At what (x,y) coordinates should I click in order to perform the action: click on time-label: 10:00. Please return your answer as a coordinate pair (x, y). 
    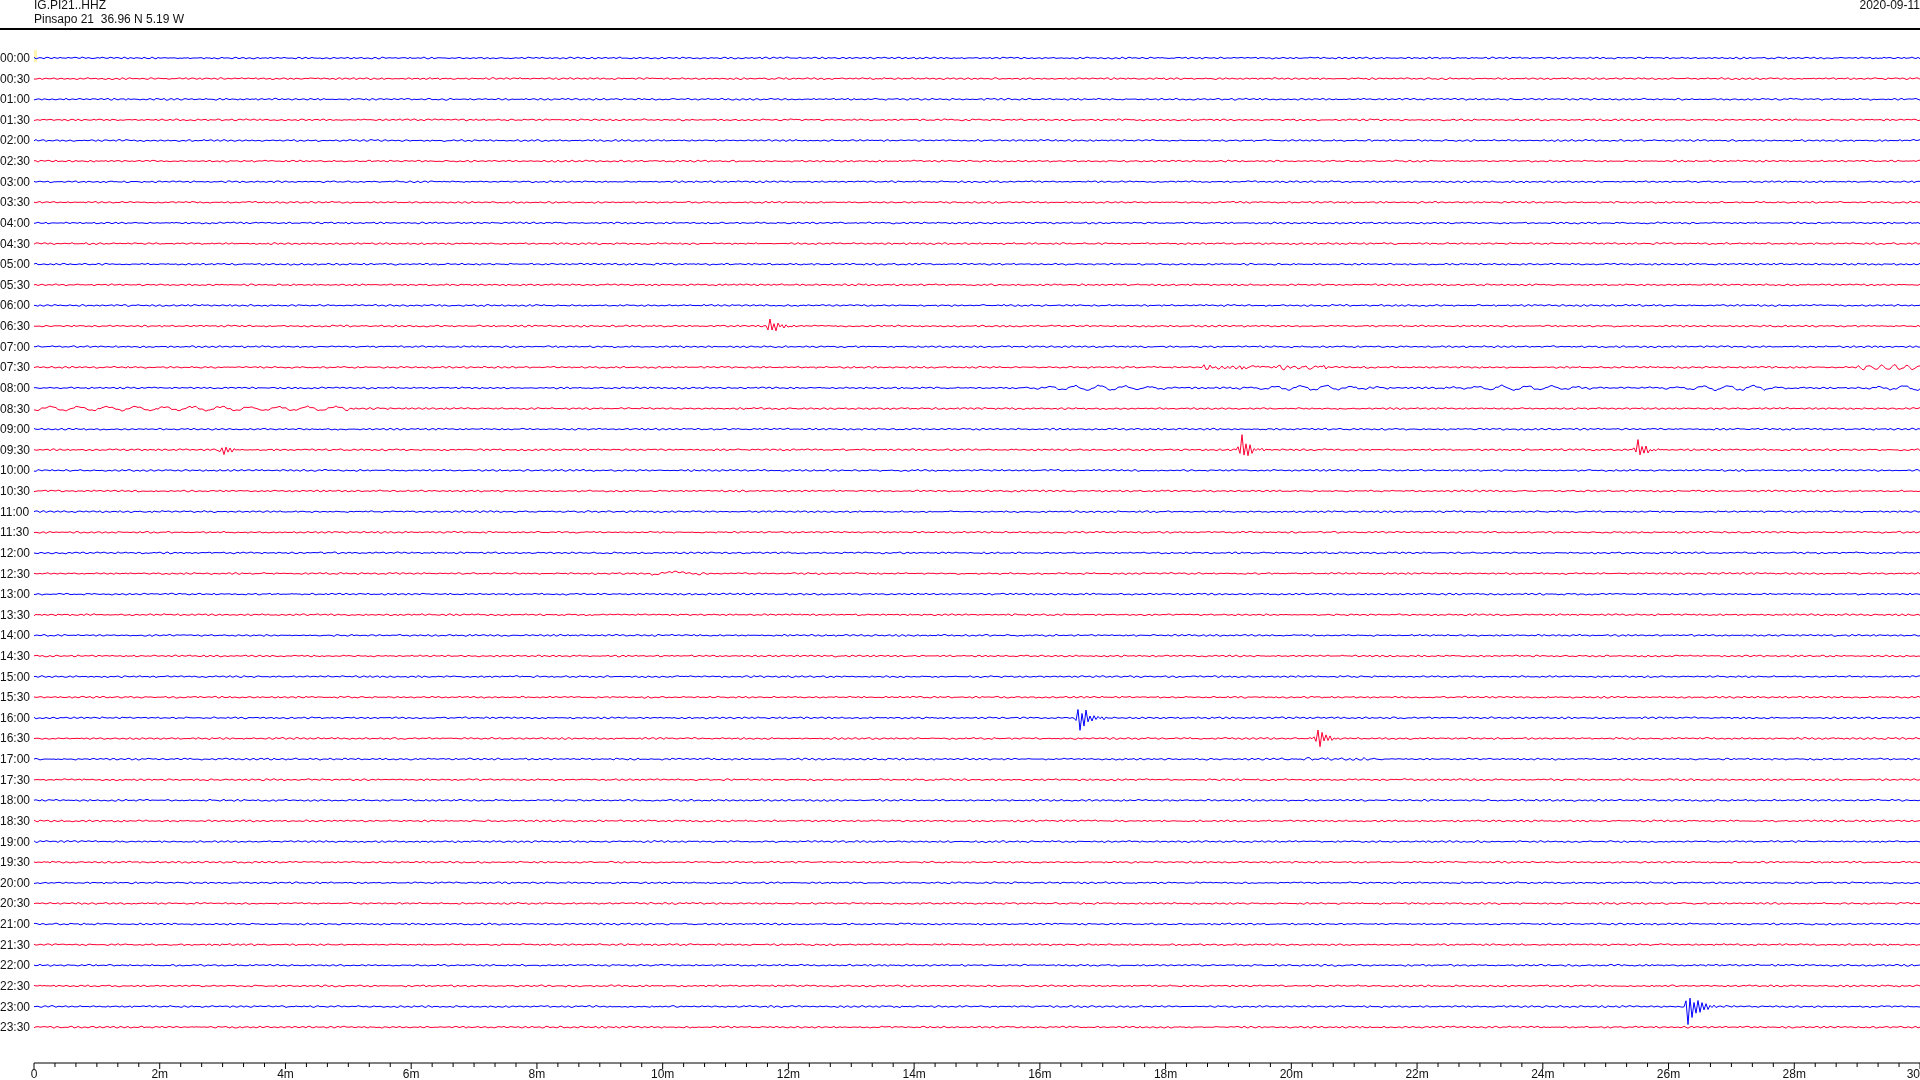
    Looking at the image, I should click on (15, 470).